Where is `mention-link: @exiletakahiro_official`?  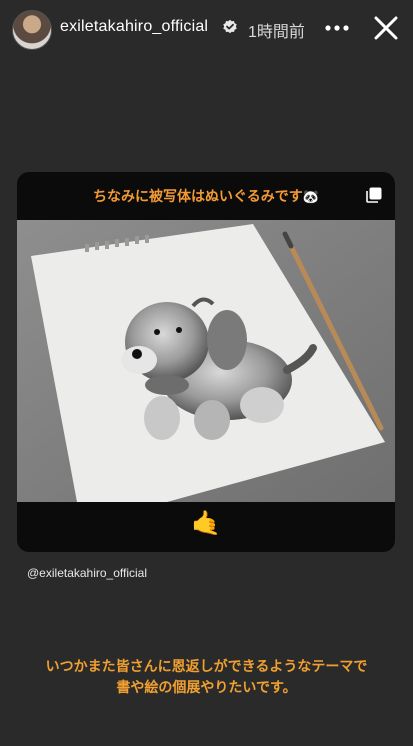 mention-link: @exiletakahiro_official is located at coordinates (87, 573).